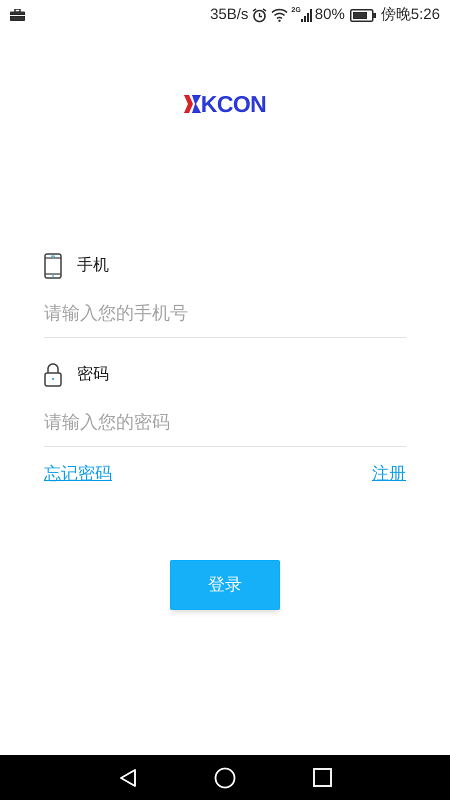 The image size is (450, 800). What do you see at coordinates (260, 15) in the screenshot?
I see `alarm-icon` at bounding box center [260, 15].